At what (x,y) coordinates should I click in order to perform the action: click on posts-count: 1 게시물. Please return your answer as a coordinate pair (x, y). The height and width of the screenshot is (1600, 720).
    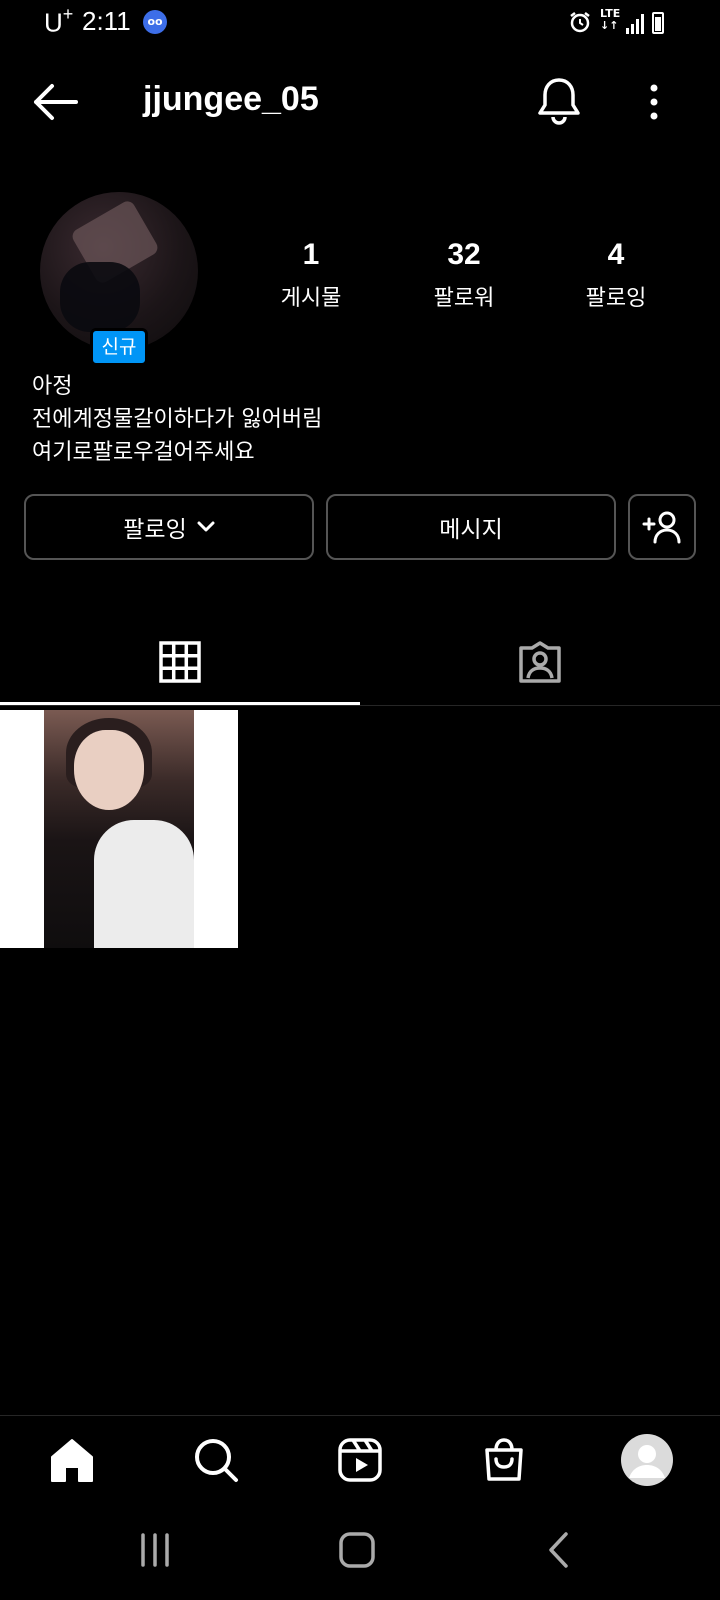
    Looking at the image, I should click on (311, 275).